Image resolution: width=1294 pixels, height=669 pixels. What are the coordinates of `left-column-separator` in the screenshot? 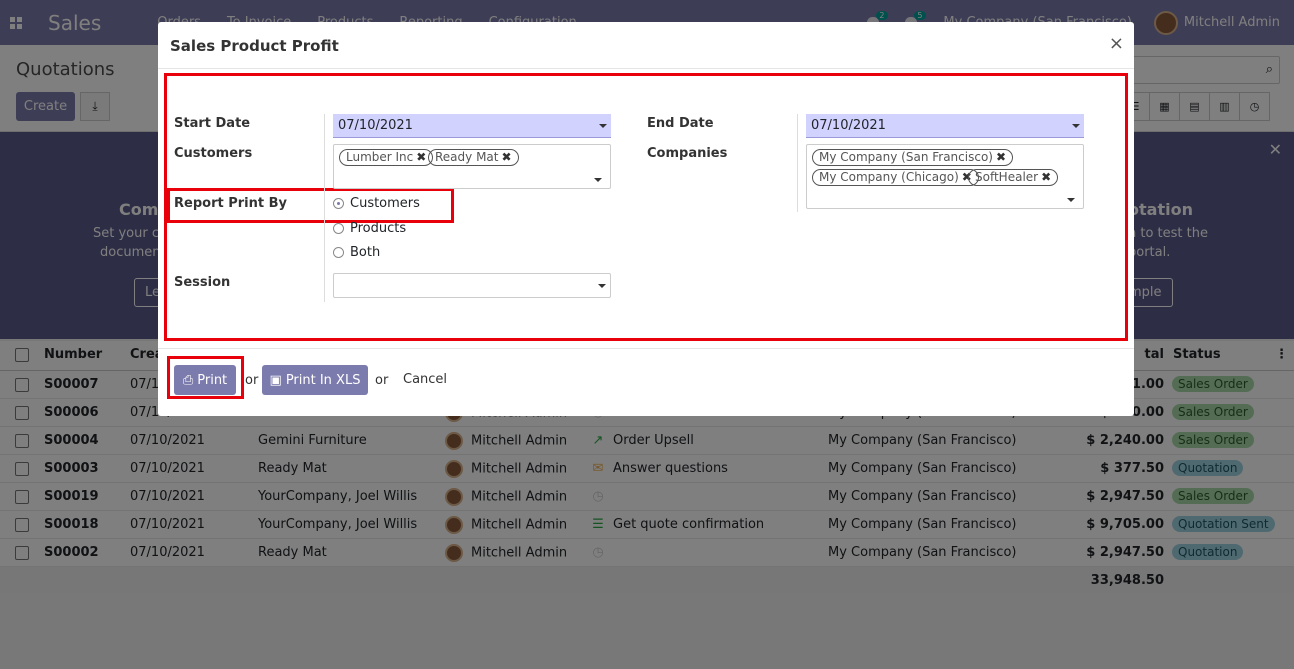 It's located at (324, 208).